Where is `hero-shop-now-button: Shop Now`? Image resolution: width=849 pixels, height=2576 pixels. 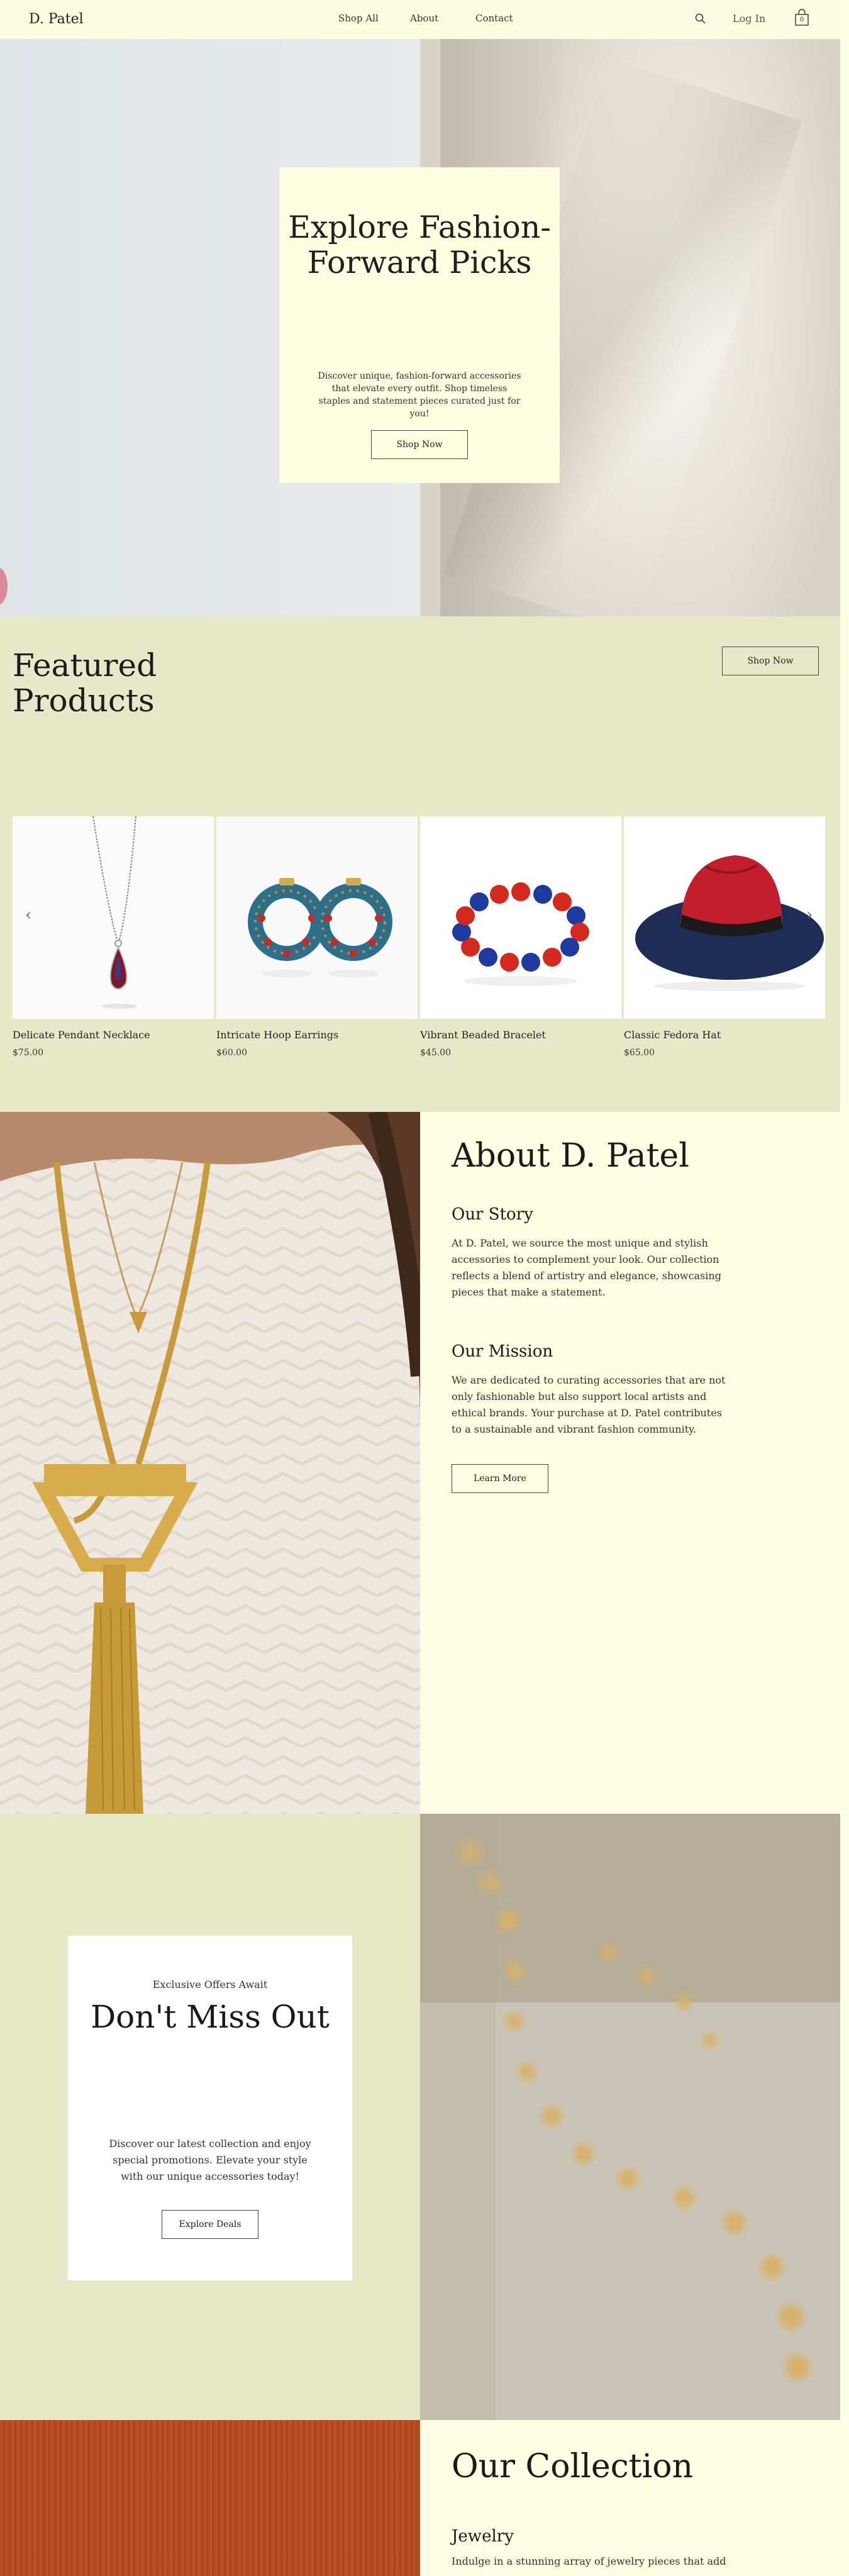
hero-shop-now-button: Shop Now is located at coordinates (420, 444).